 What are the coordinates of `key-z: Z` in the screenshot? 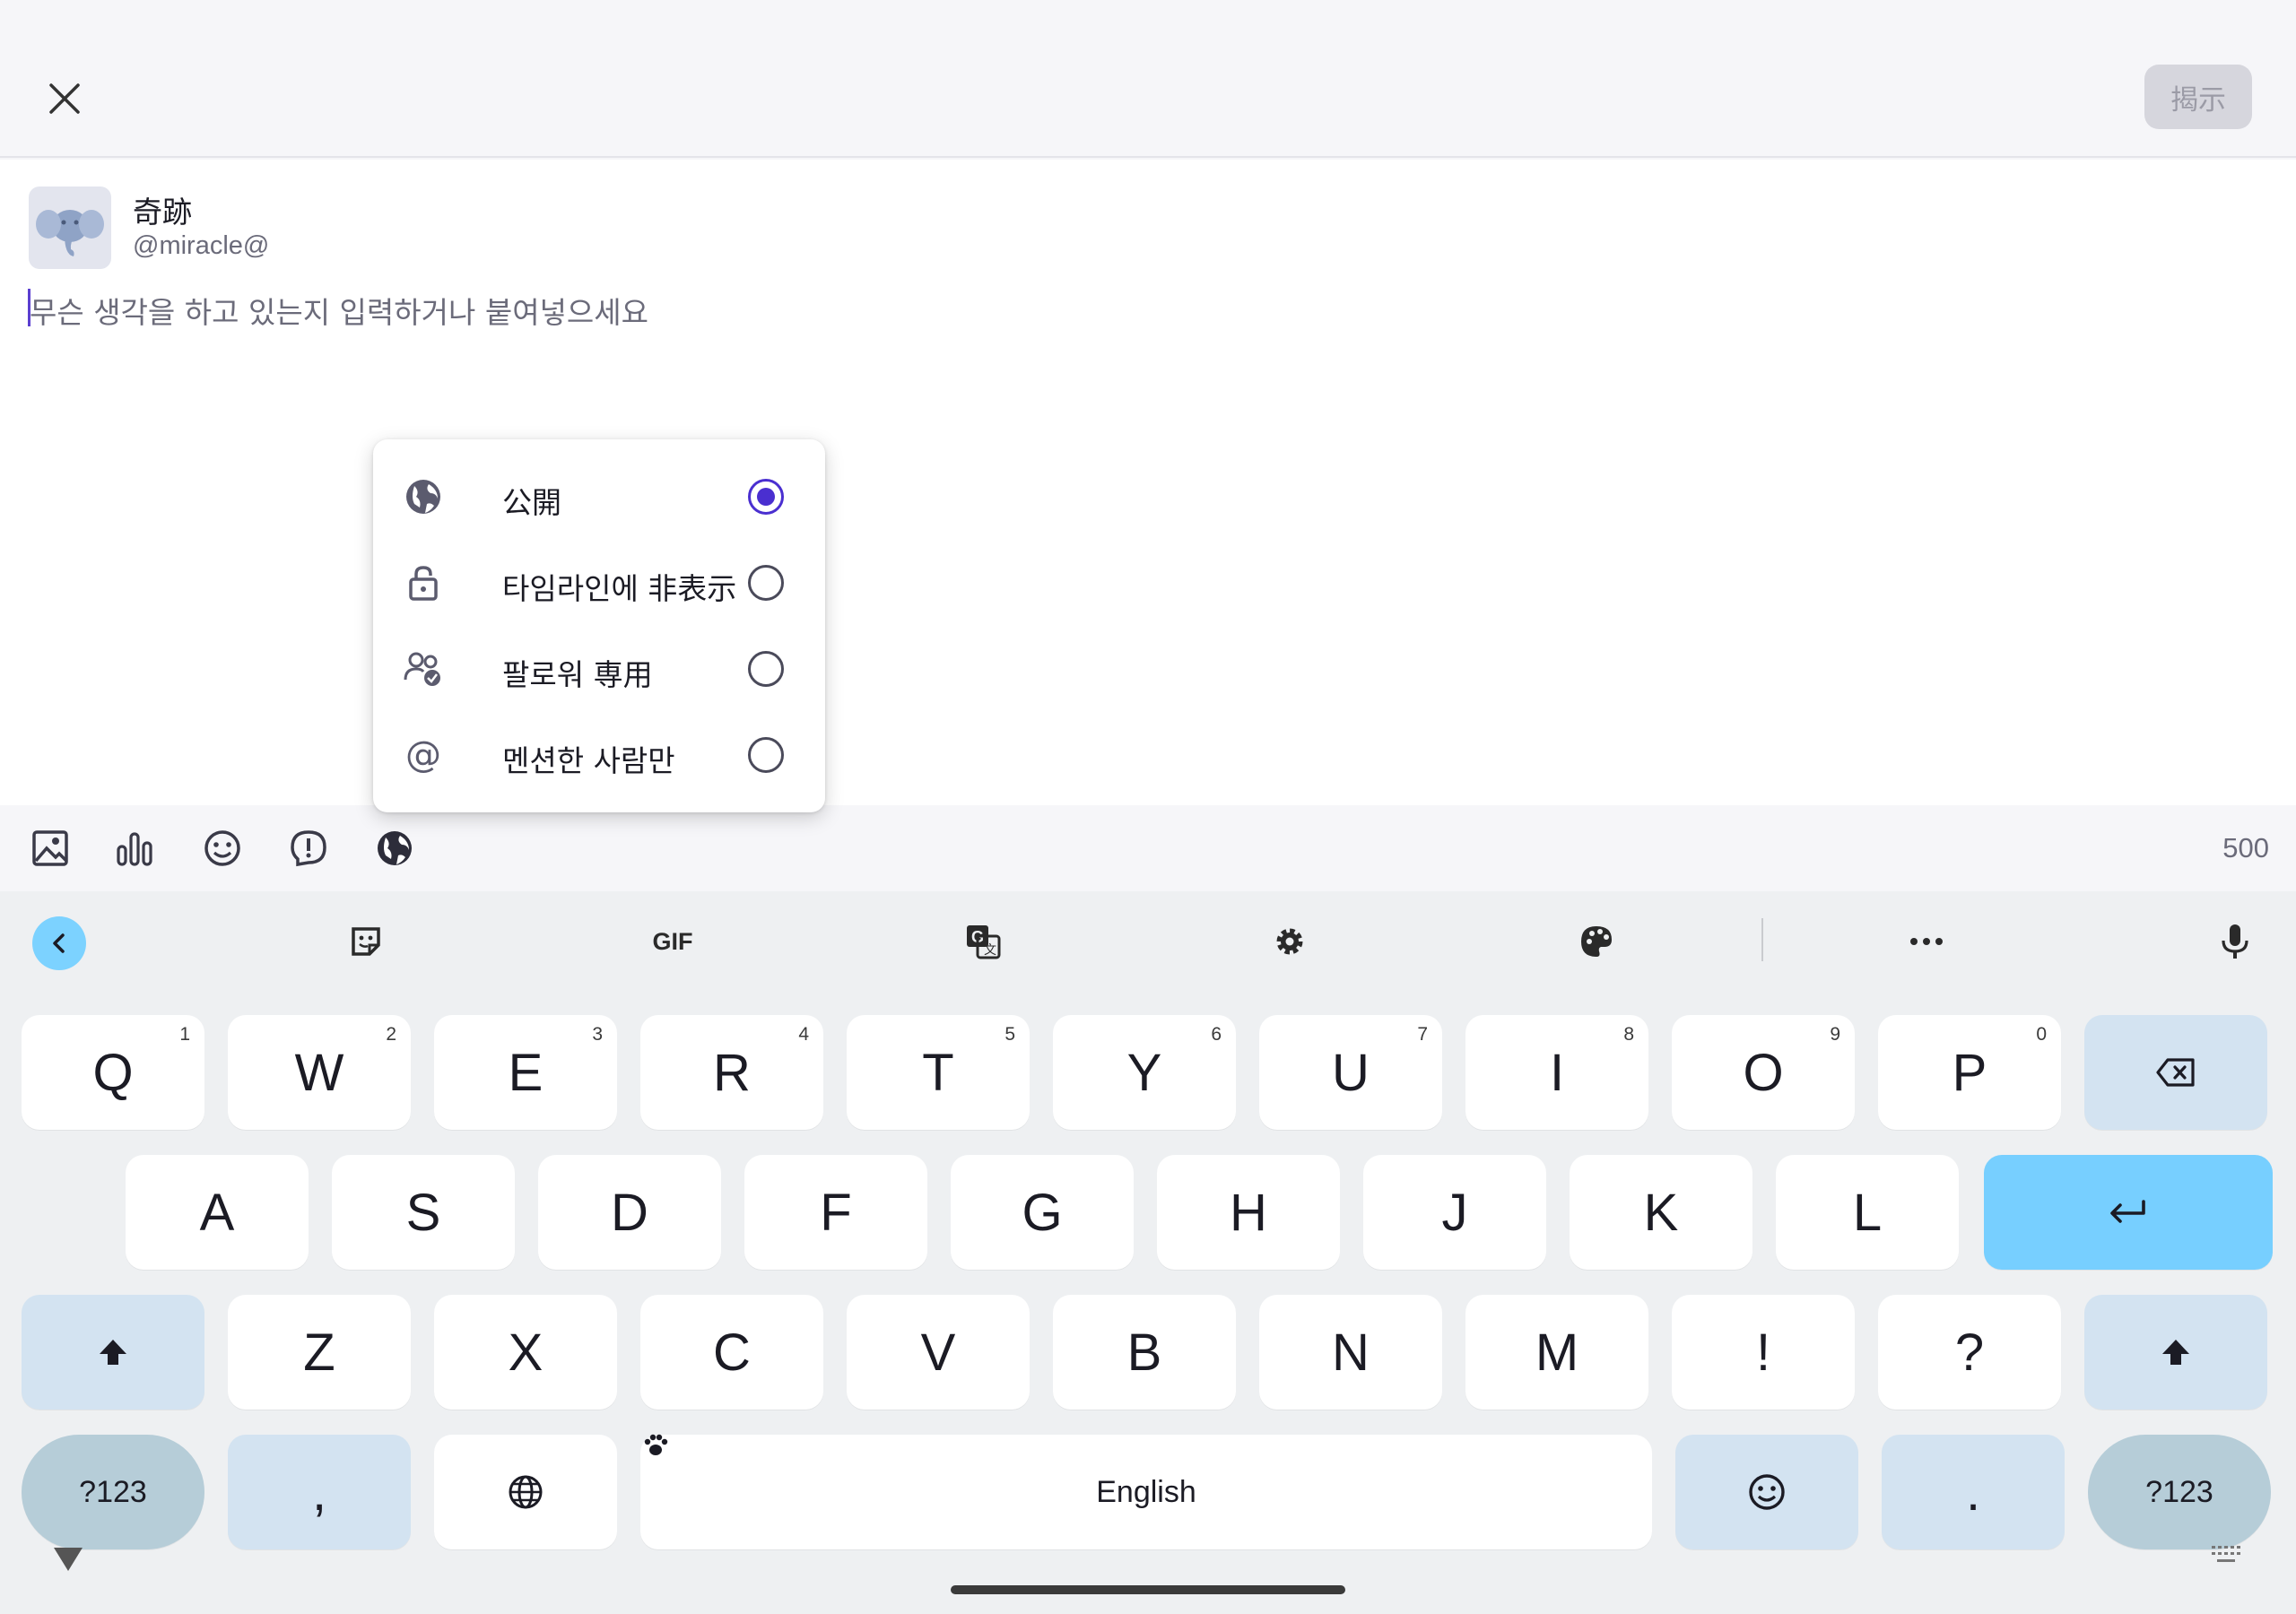 It's located at (319, 1352).